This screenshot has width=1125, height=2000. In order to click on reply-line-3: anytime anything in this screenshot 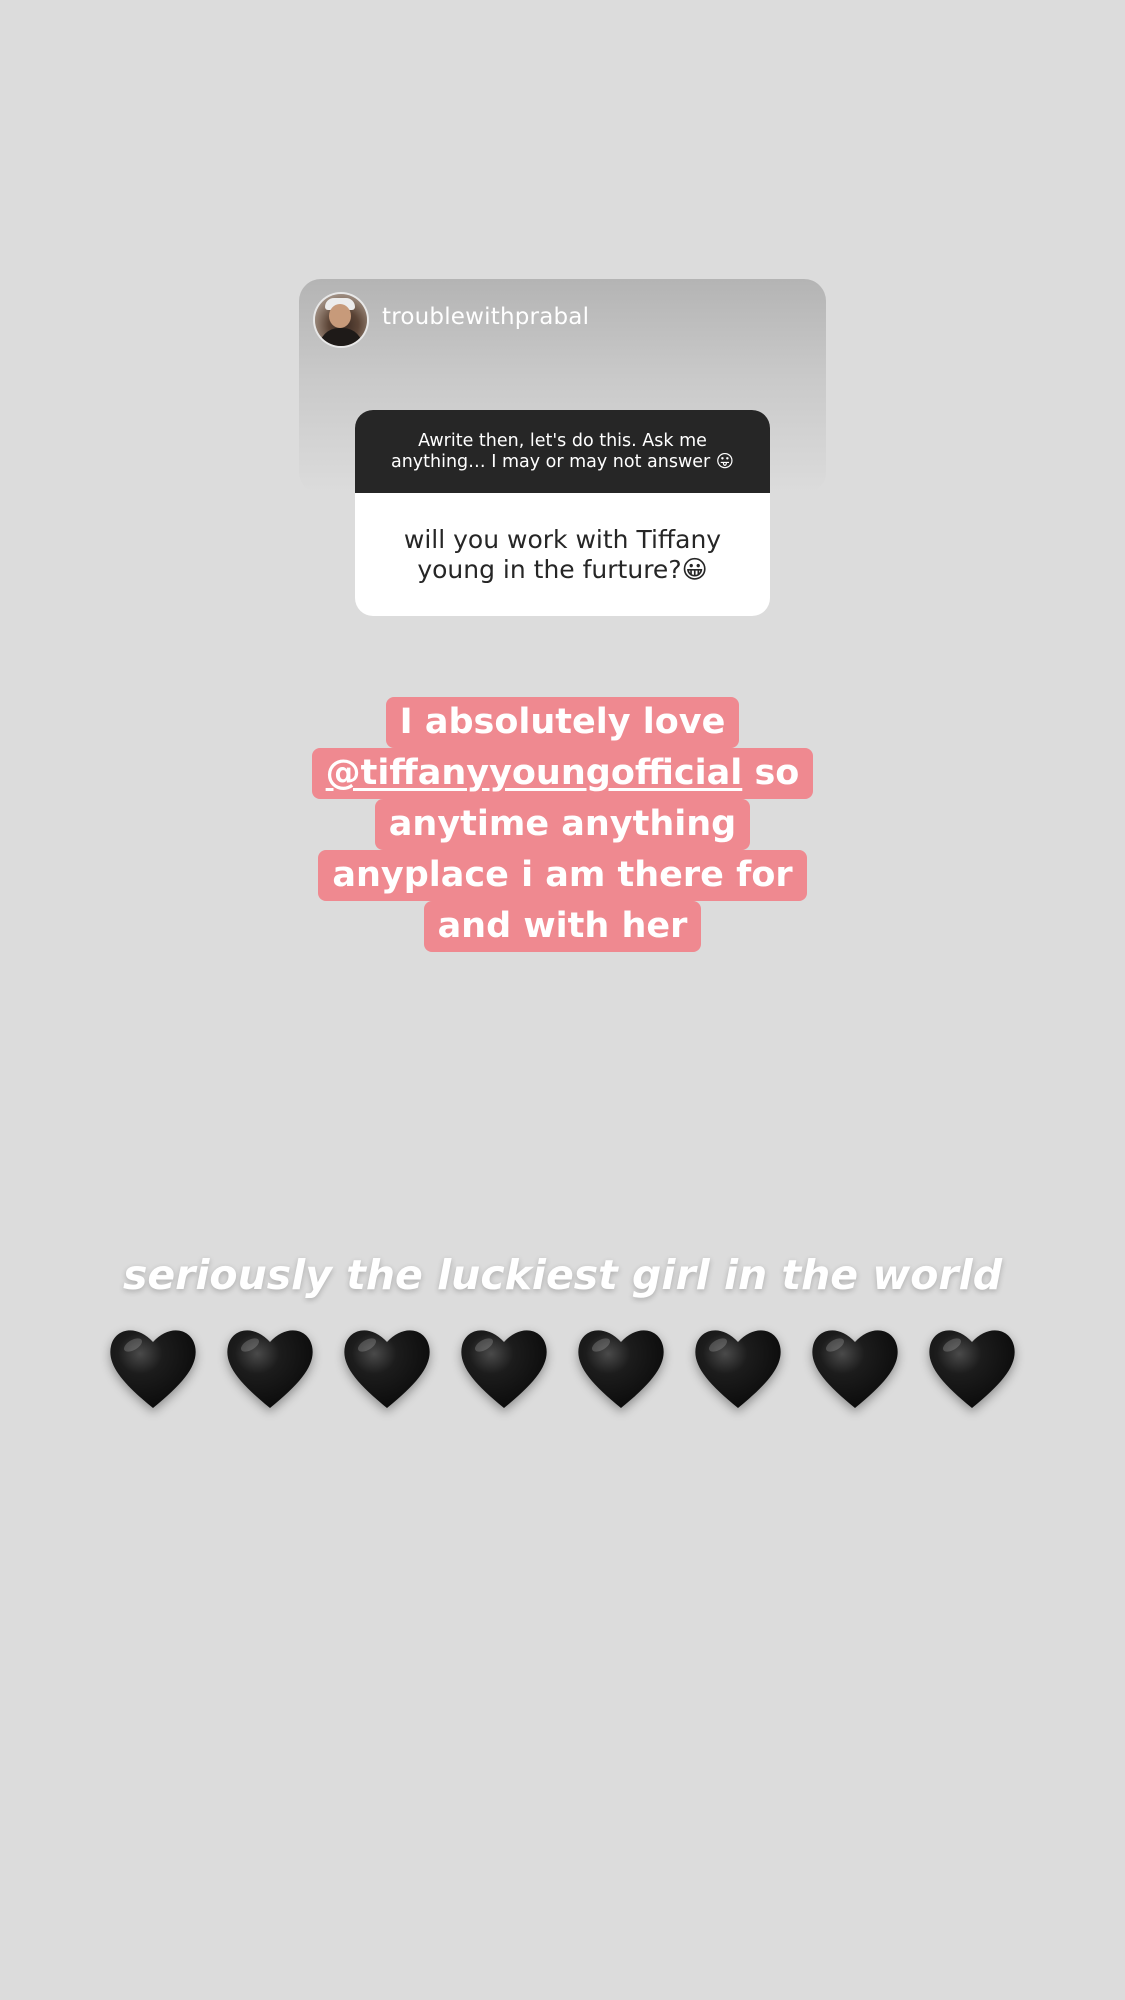, I will do `click(562, 824)`.